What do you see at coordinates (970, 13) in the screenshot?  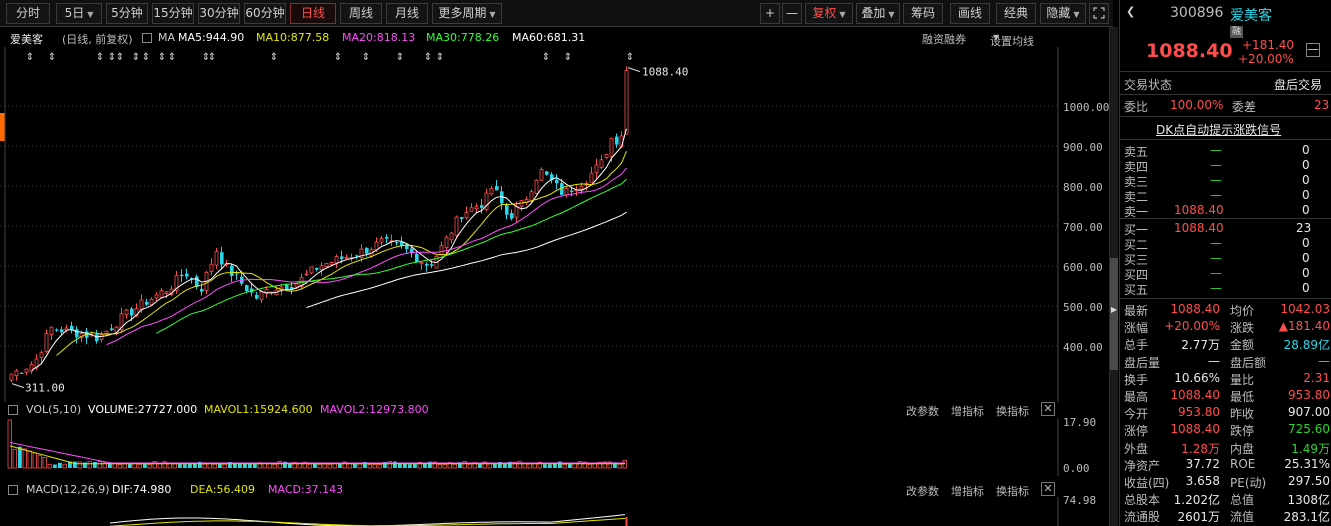 I see `draw-line-button: 画线` at bounding box center [970, 13].